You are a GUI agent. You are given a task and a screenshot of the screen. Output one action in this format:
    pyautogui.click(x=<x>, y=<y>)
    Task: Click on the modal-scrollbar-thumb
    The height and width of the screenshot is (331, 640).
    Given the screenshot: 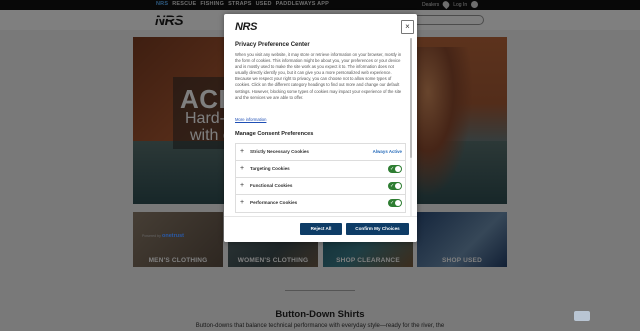 What is the action you would take?
    pyautogui.click(x=411, y=98)
    